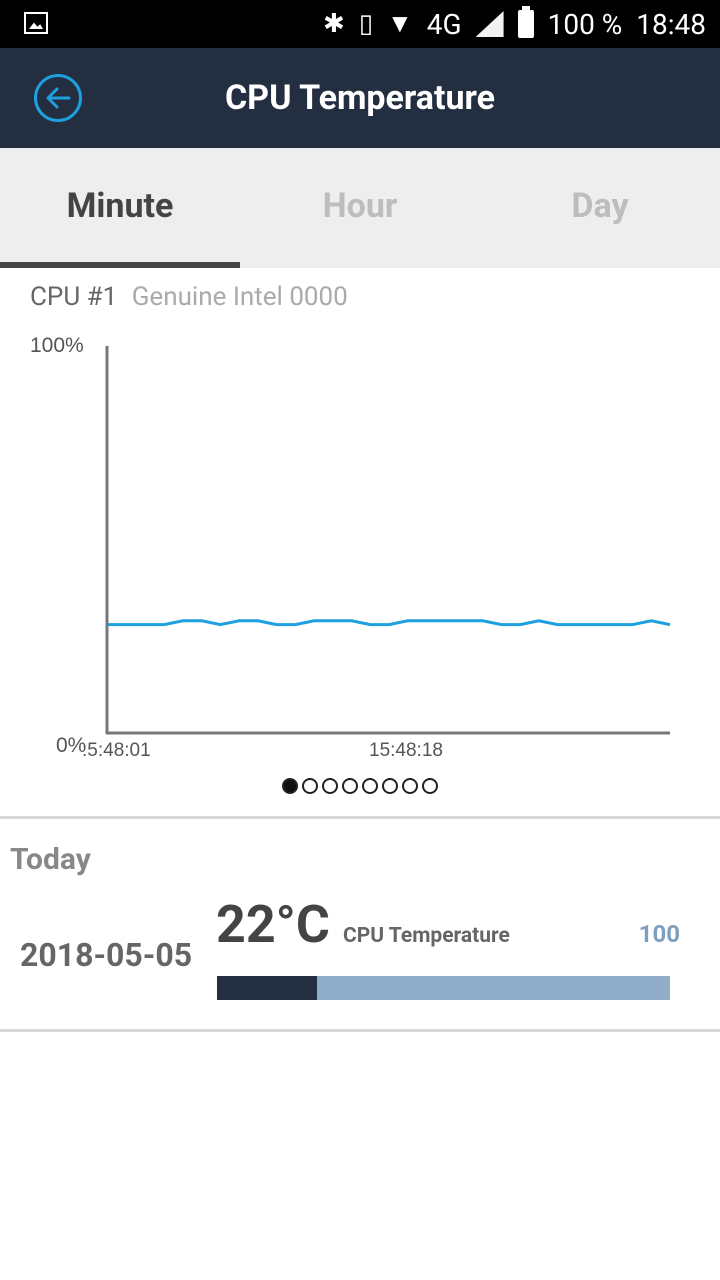  I want to click on y-top-label: 100%, so click(57, 345).